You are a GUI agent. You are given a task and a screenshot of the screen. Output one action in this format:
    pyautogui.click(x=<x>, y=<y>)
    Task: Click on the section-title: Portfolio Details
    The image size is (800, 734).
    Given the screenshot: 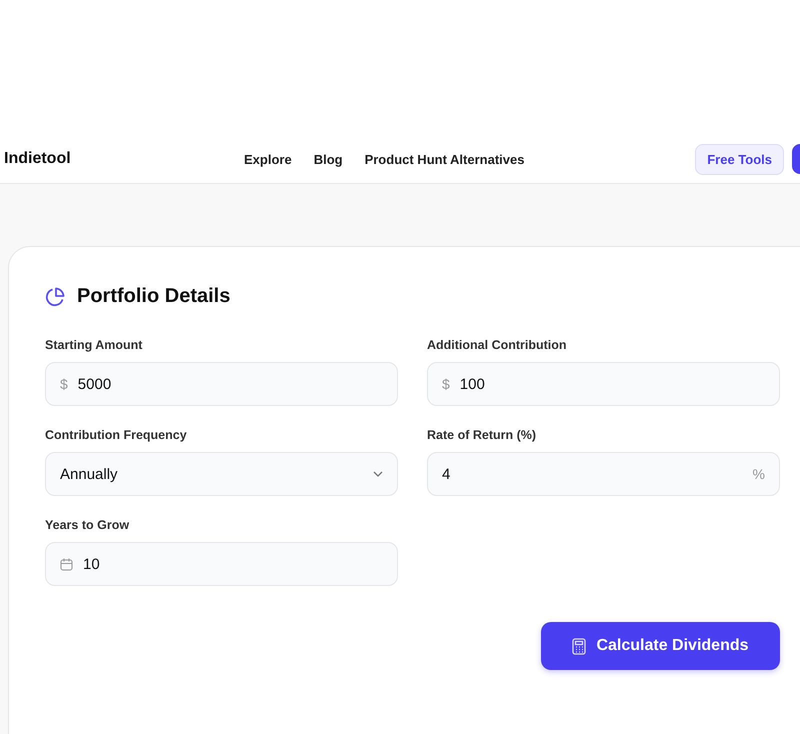 What is the action you would take?
    pyautogui.click(x=153, y=296)
    